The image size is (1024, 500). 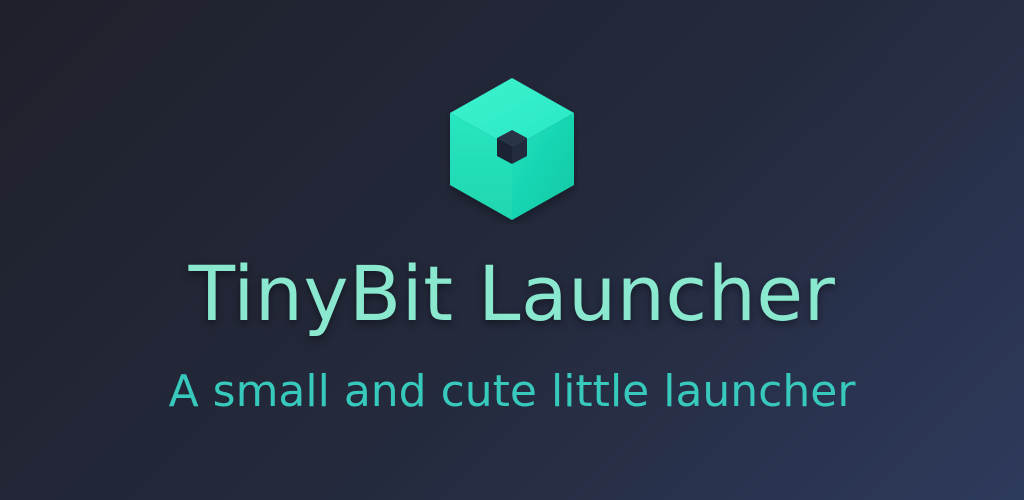 What do you see at coordinates (512, 293) in the screenshot?
I see `app-title: TinyBit Launcher` at bounding box center [512, 293].